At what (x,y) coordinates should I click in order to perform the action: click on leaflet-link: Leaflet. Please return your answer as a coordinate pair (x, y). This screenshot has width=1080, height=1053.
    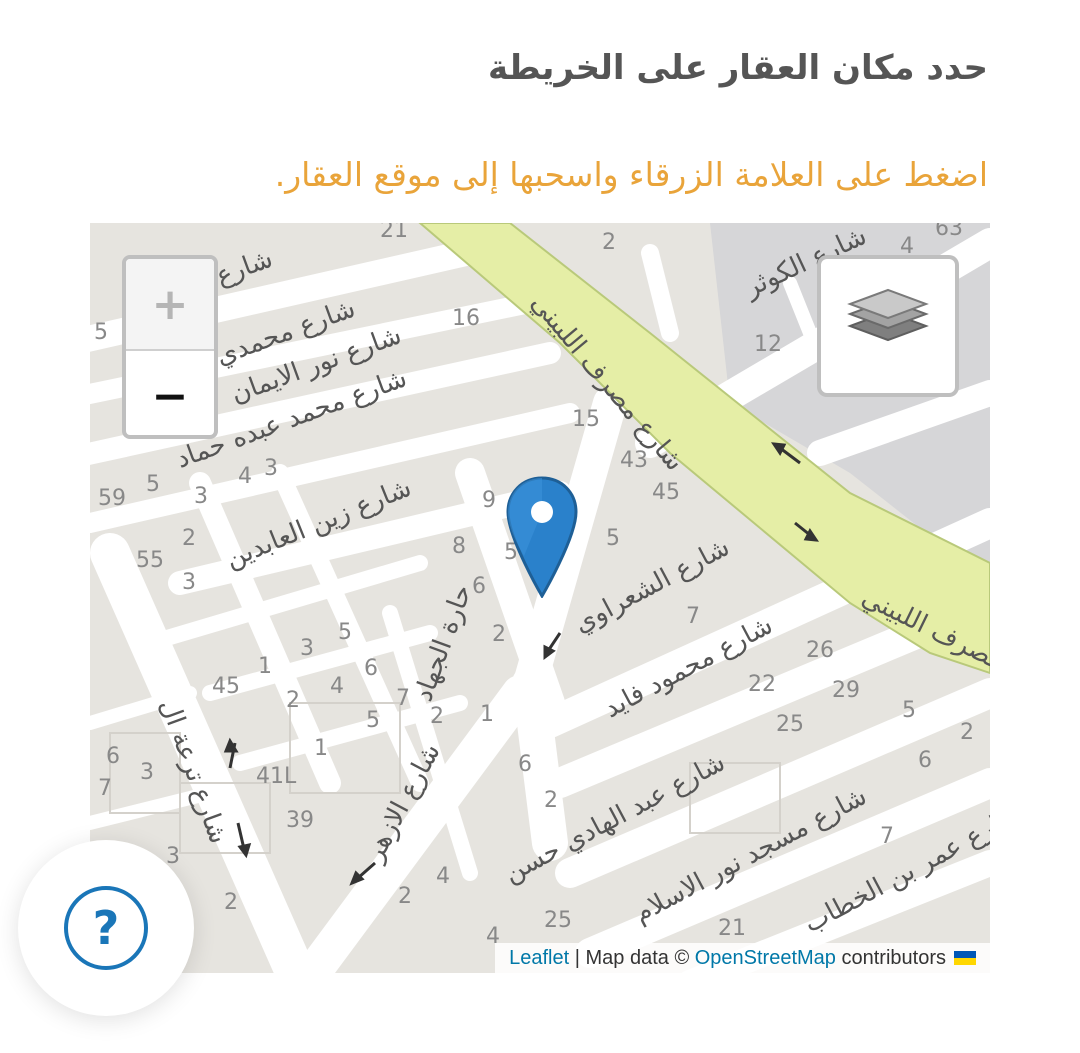
    Looking at the image, I should click on (539, 958).